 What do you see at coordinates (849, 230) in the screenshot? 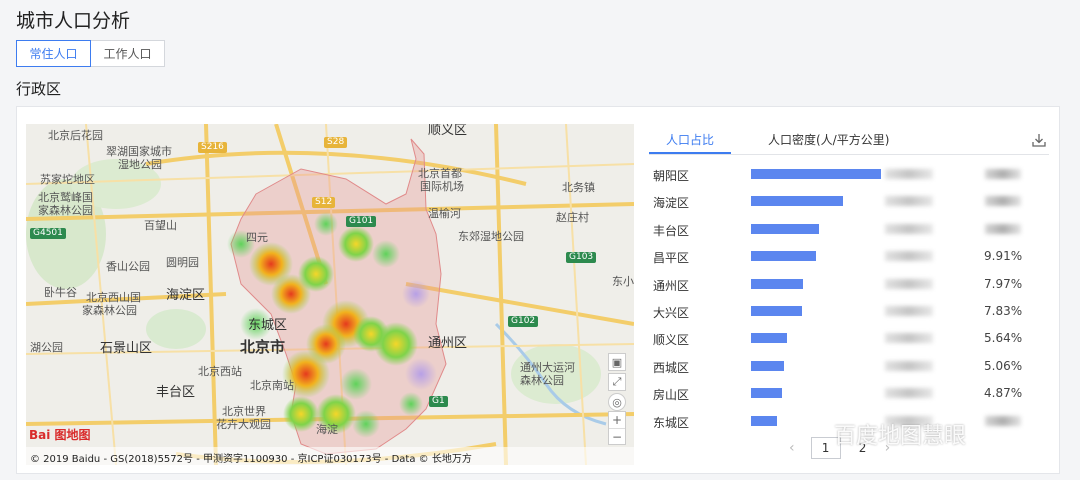
I see `list-item: 丰台区` at bounding box center [849, 230].